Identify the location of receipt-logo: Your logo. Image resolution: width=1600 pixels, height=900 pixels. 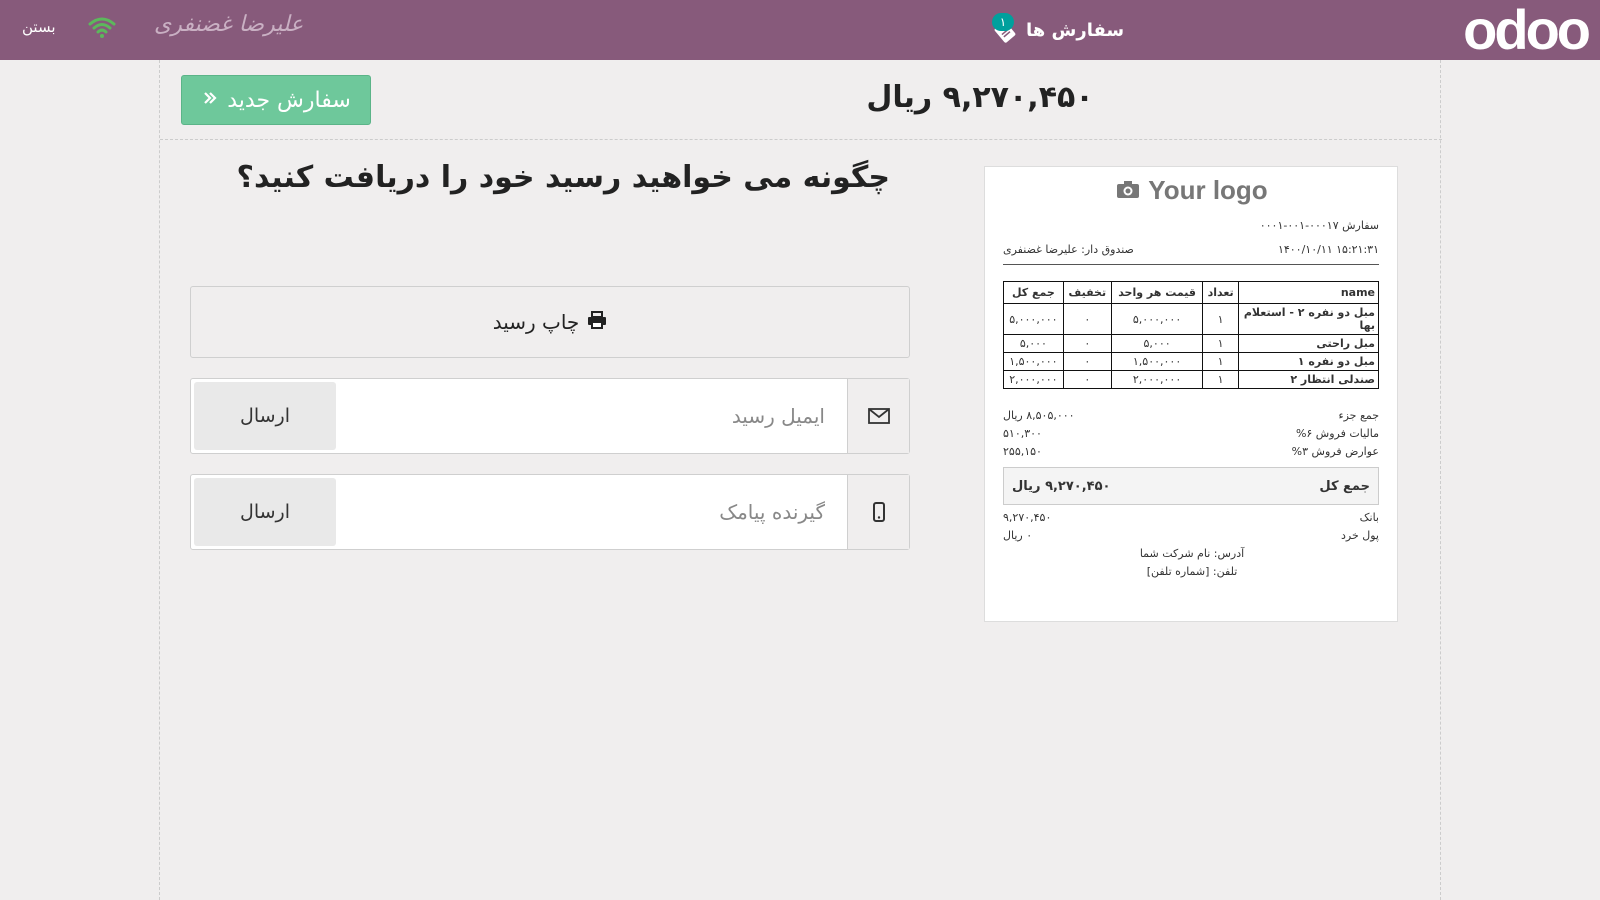
(1192, 190).